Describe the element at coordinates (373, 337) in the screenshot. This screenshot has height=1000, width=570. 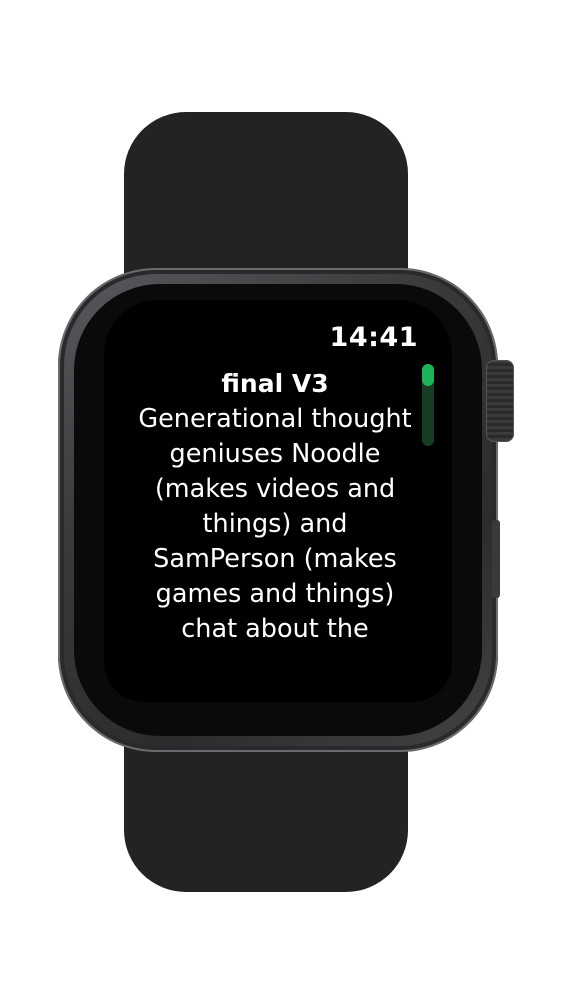
I see `status-time: 14:41` at that location.